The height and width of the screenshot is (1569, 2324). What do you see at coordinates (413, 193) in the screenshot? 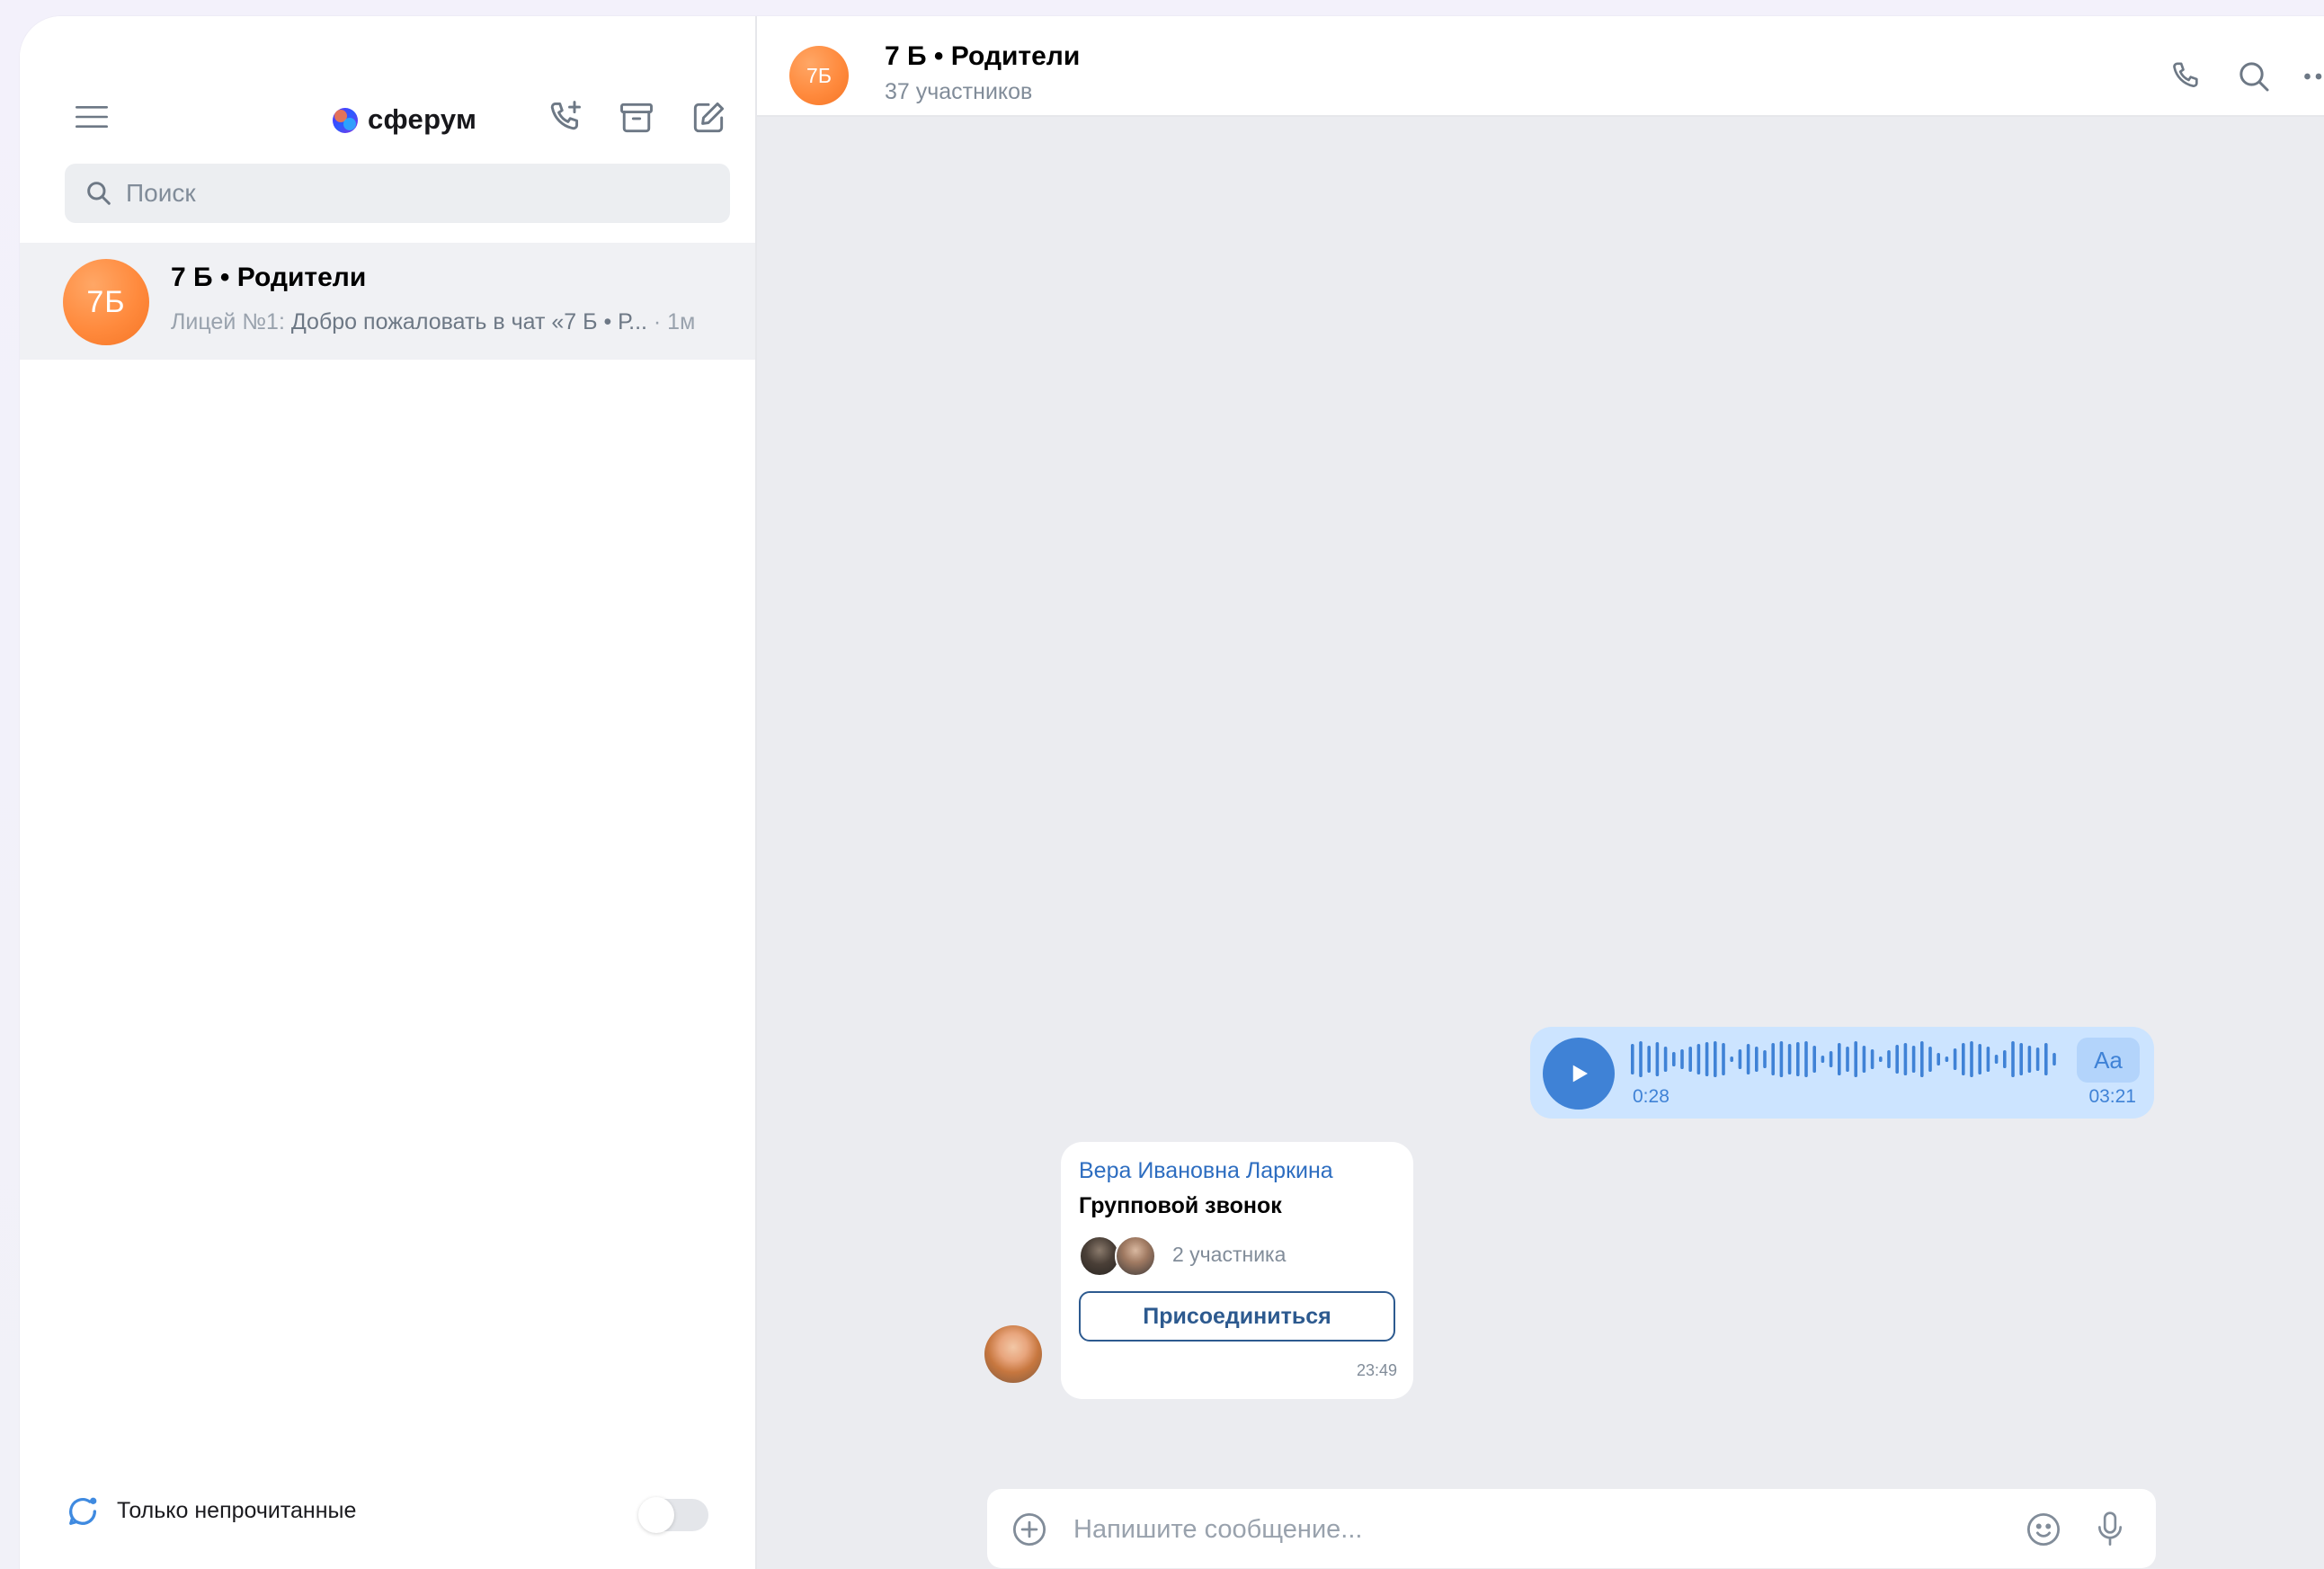
I see `search-input` at bounding box center [413, 193].